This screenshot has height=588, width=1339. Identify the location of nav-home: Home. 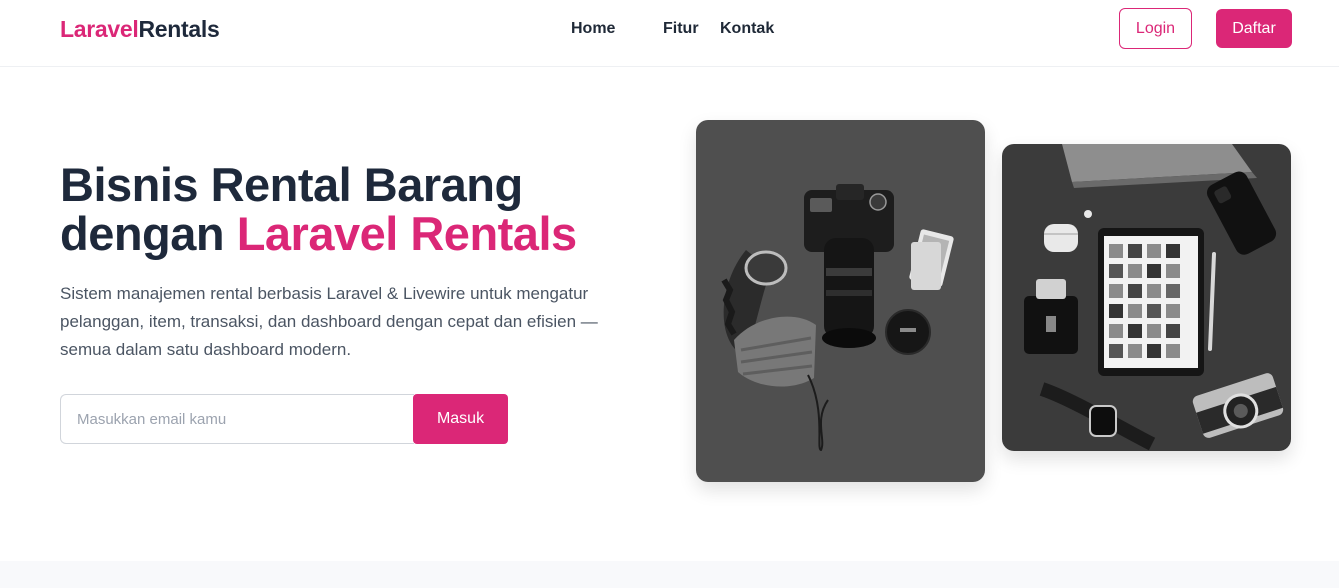
(593, 29).